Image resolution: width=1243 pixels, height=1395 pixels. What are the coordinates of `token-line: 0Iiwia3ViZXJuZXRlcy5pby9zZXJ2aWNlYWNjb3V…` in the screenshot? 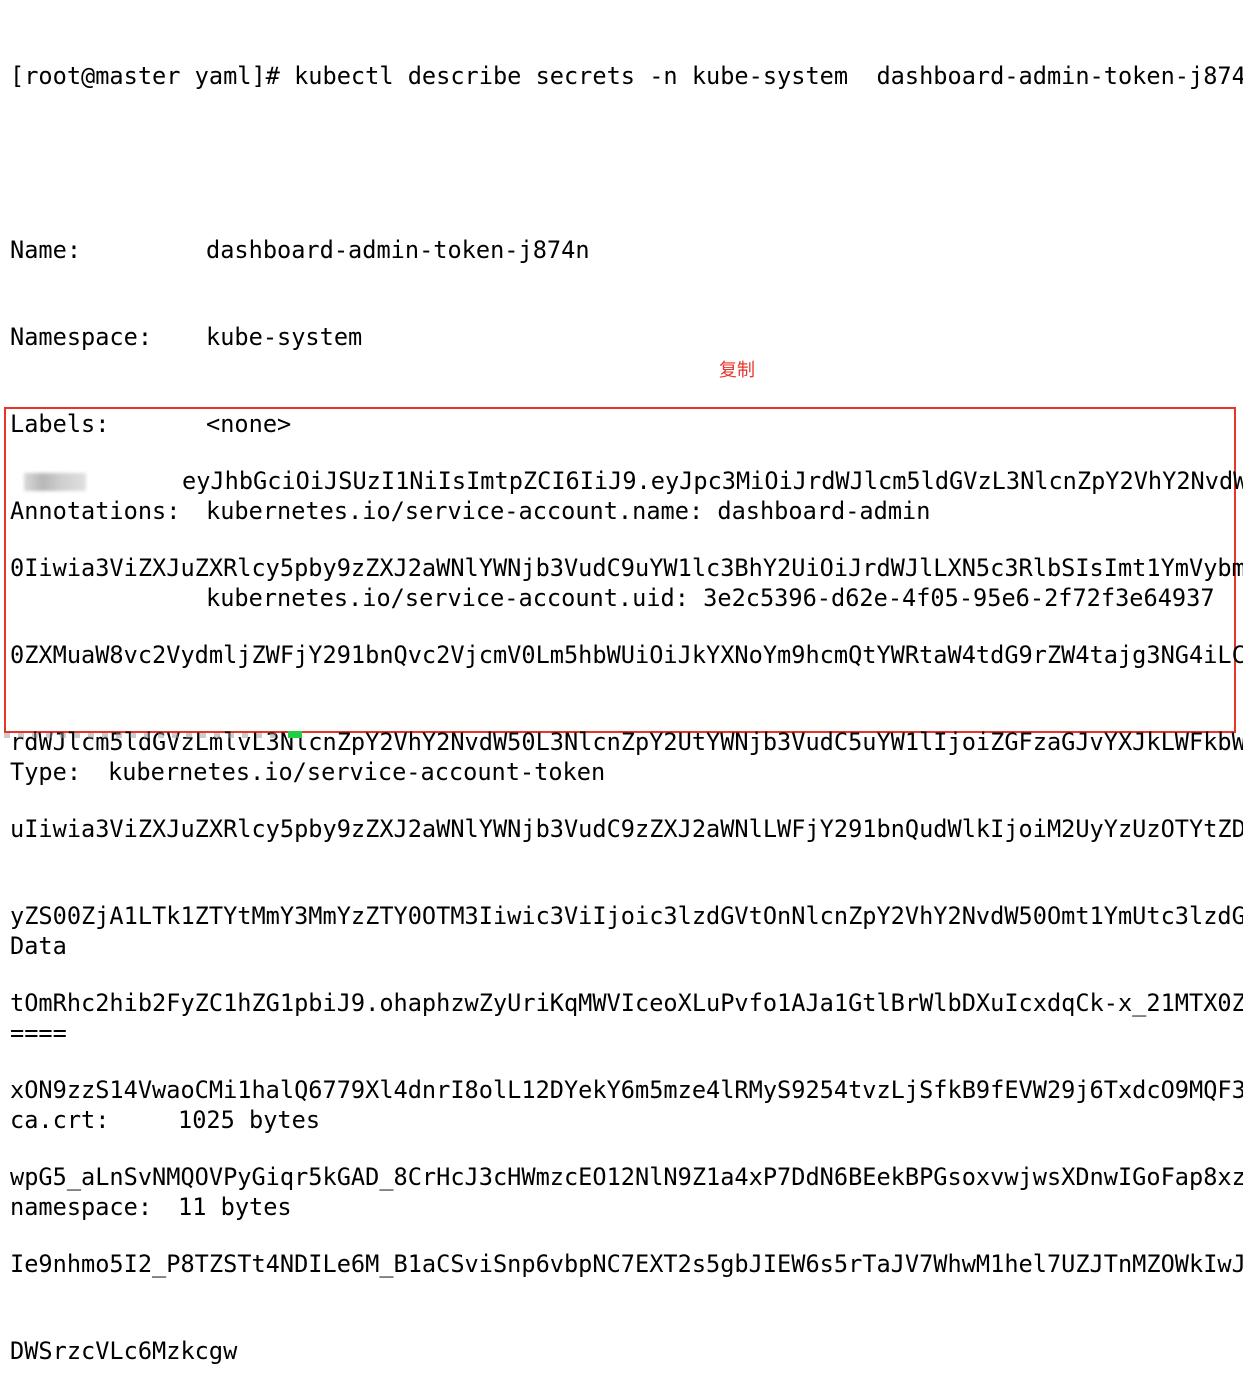 It's located at (626, 568).